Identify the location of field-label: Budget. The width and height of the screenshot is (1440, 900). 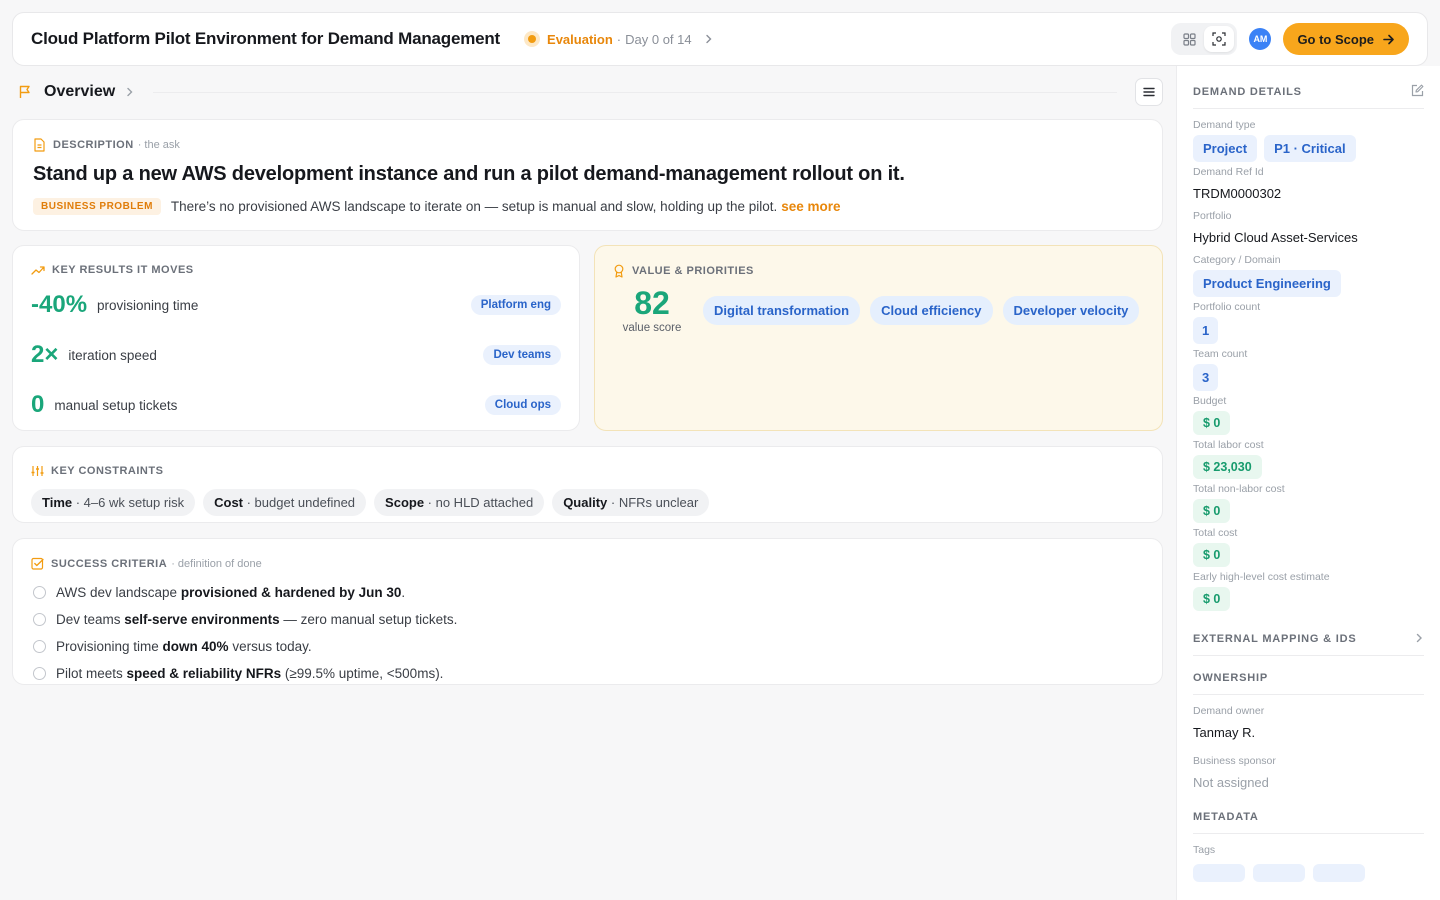
(1210, 401).